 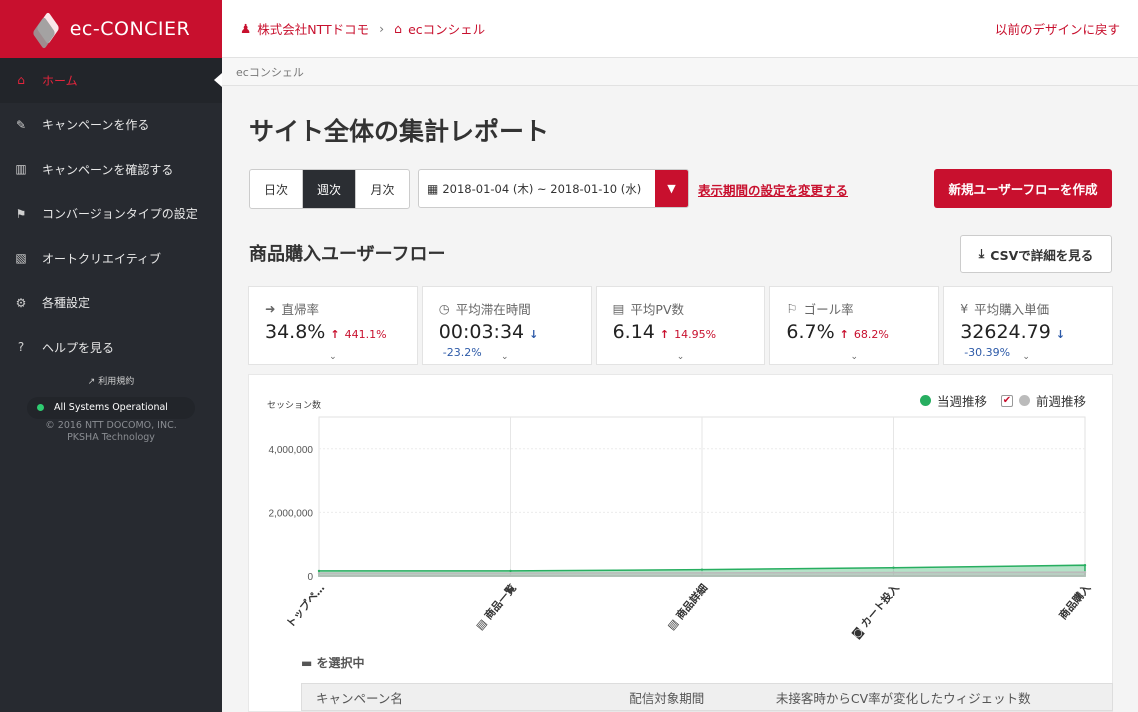 What do you see at coordinates (506, 325) in the screenshot?
I see `kpi-card: ◷ 平均滞在時間 00:03:34 ↓ -23.2% ⌄` at bounding box center [506, 325].